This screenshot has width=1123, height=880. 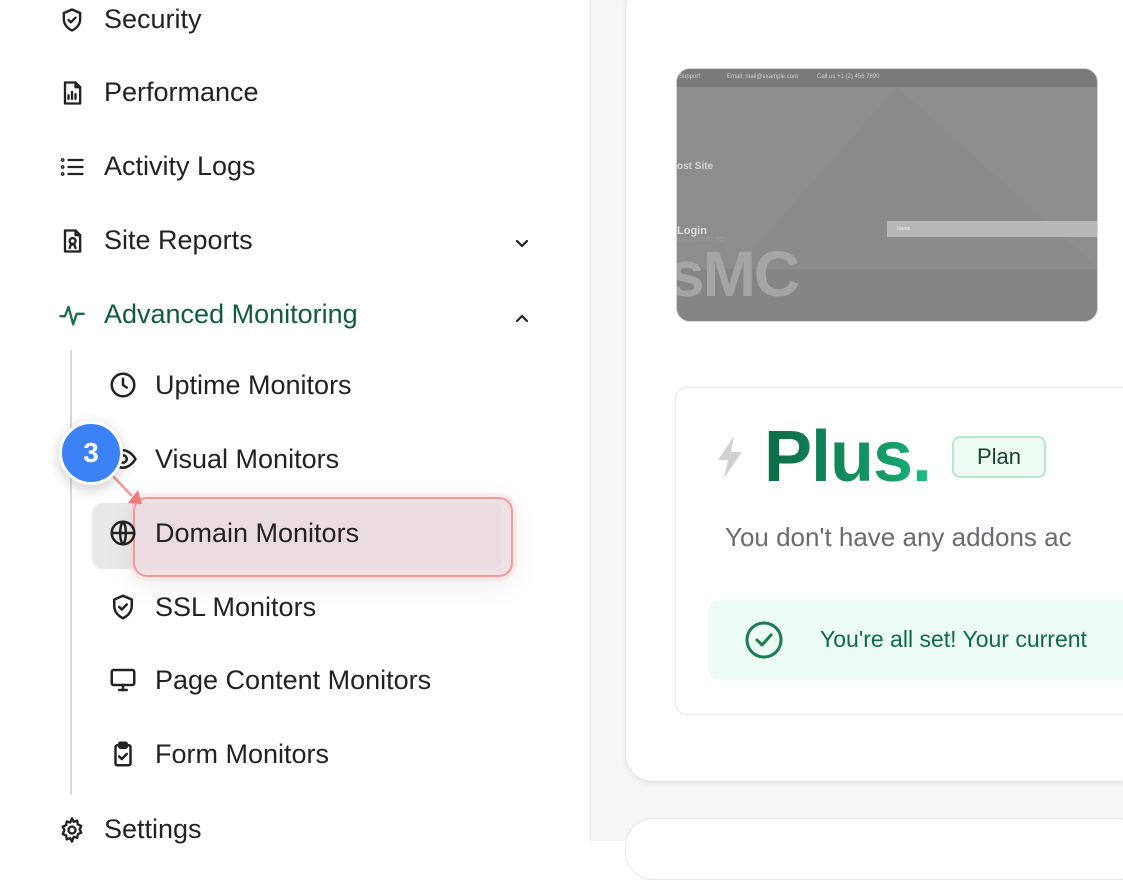 I want to click on sidebar-item-domain-monitors: Domain Monitors, so click(x=233, y=533).